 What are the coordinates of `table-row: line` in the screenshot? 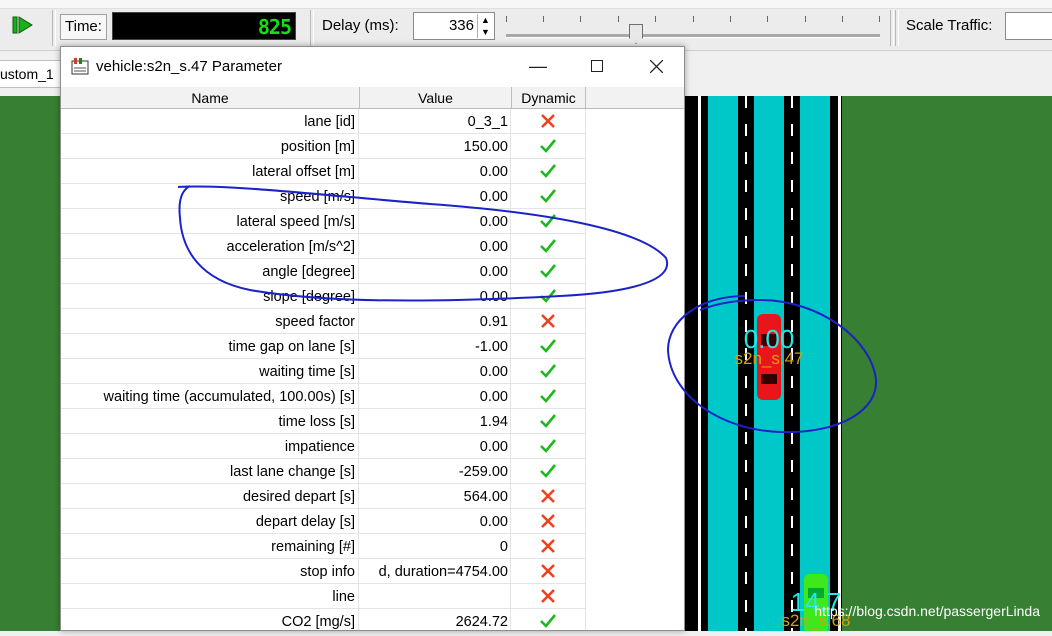 It's located at (323, 596).